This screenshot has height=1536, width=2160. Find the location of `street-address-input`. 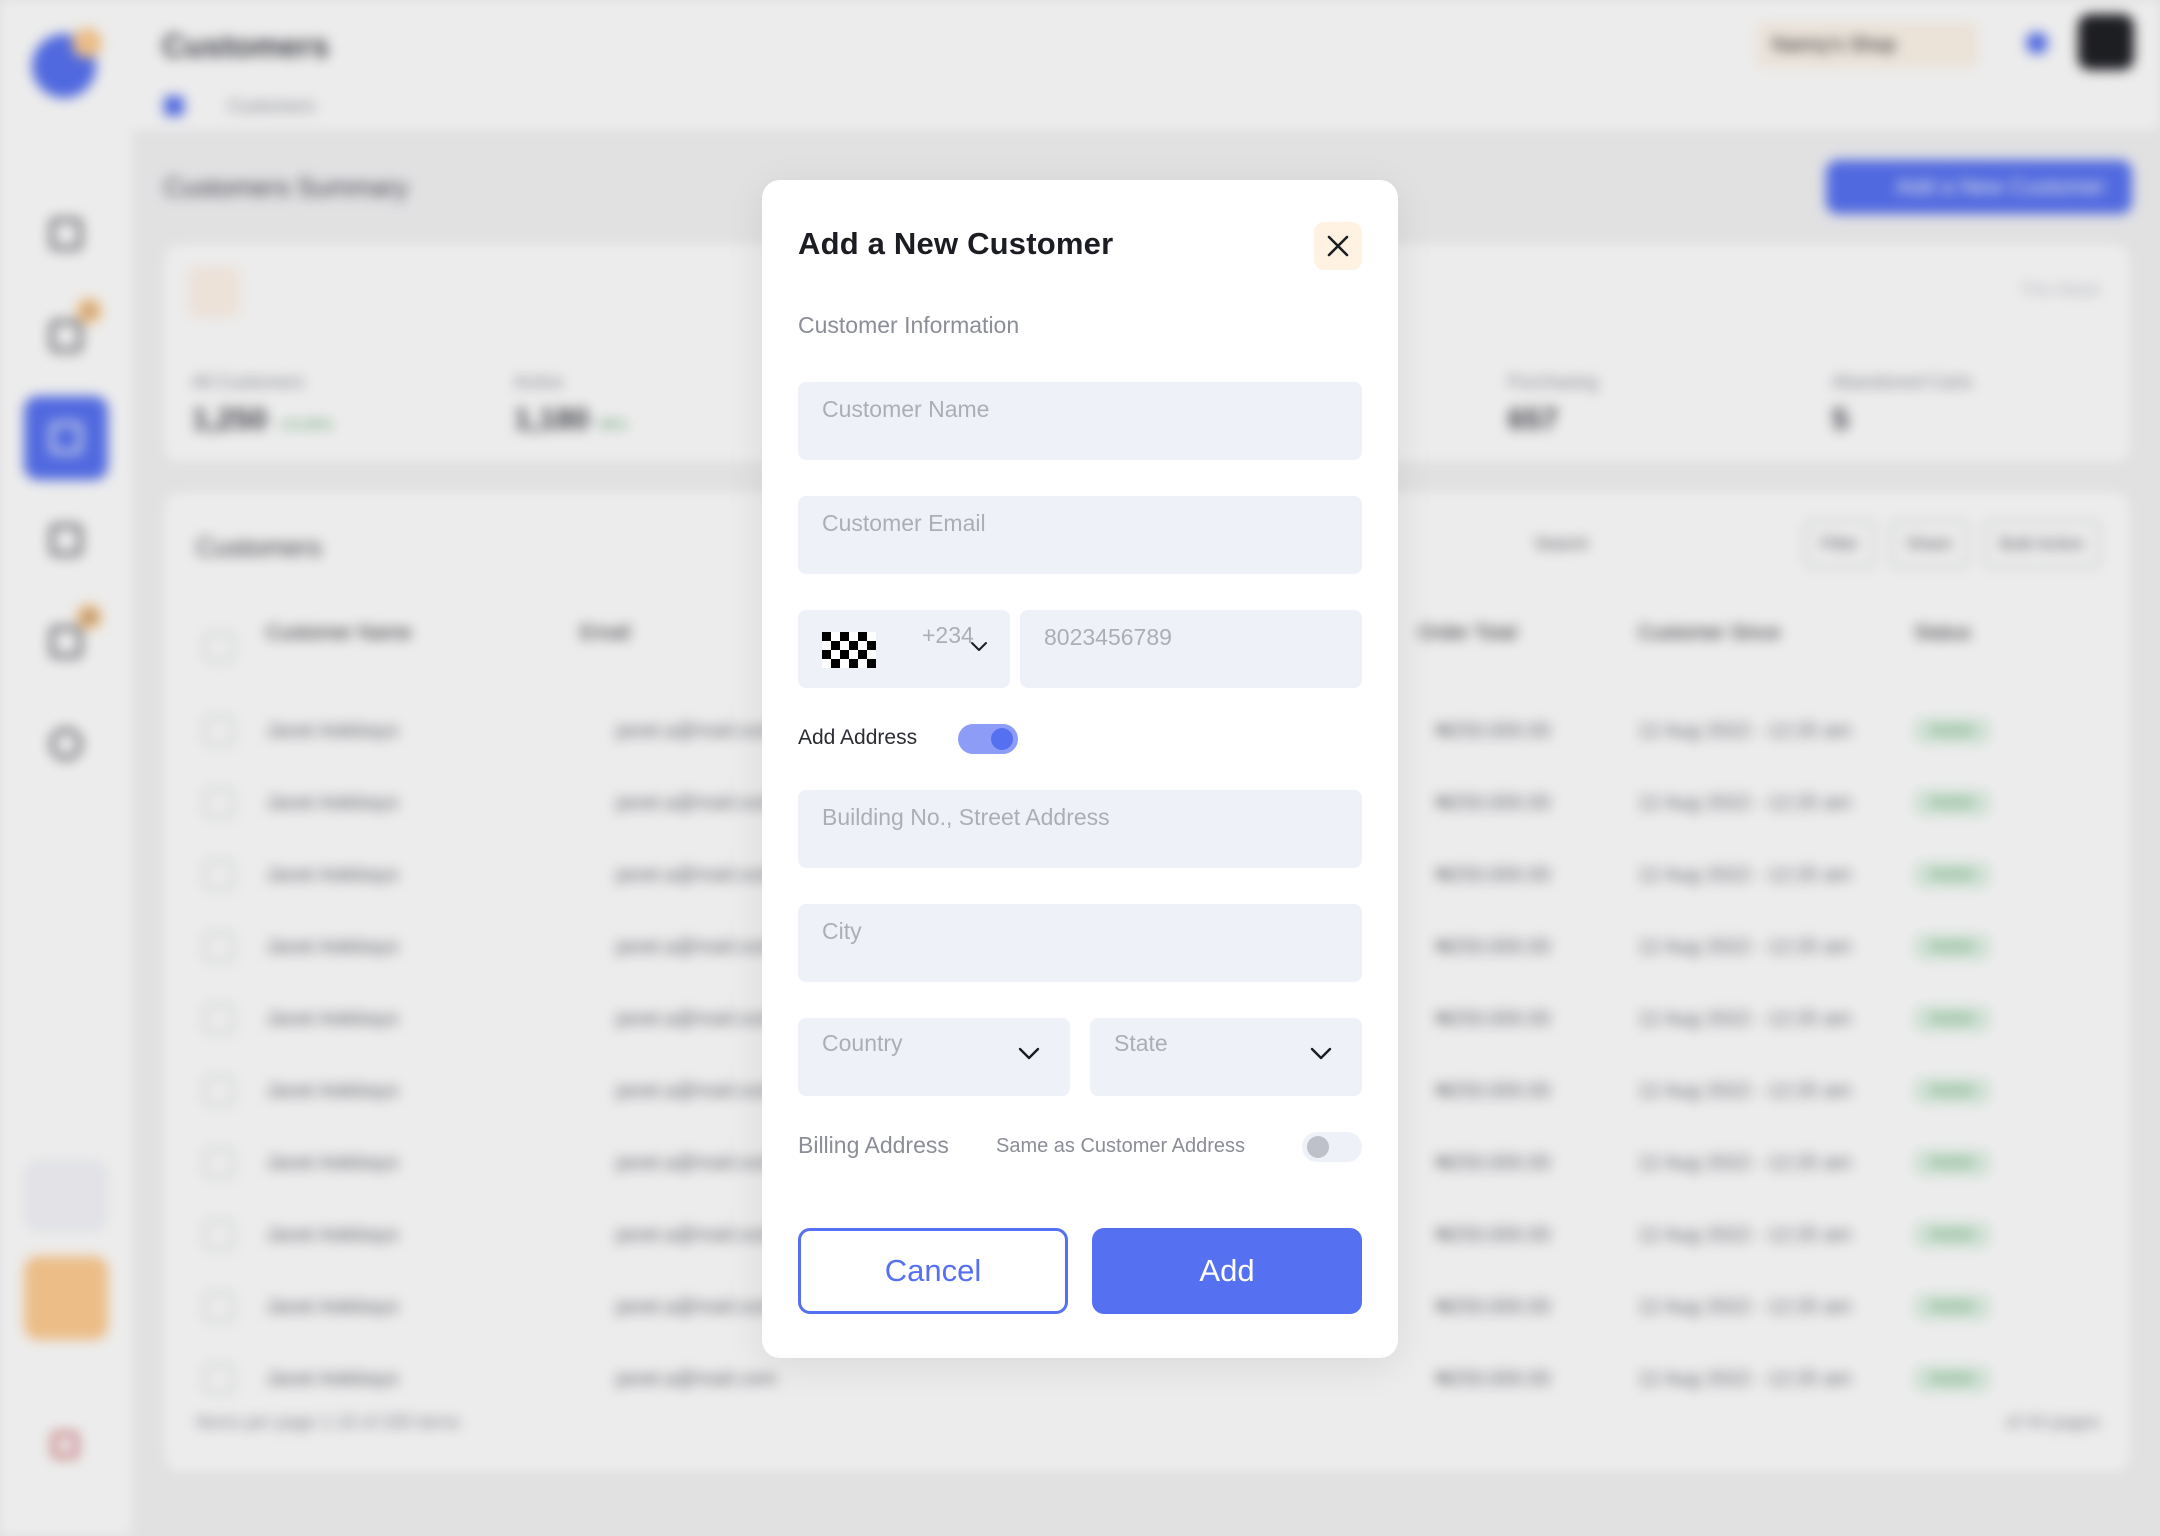

street-address-input is located at coordinates (1080, 829).